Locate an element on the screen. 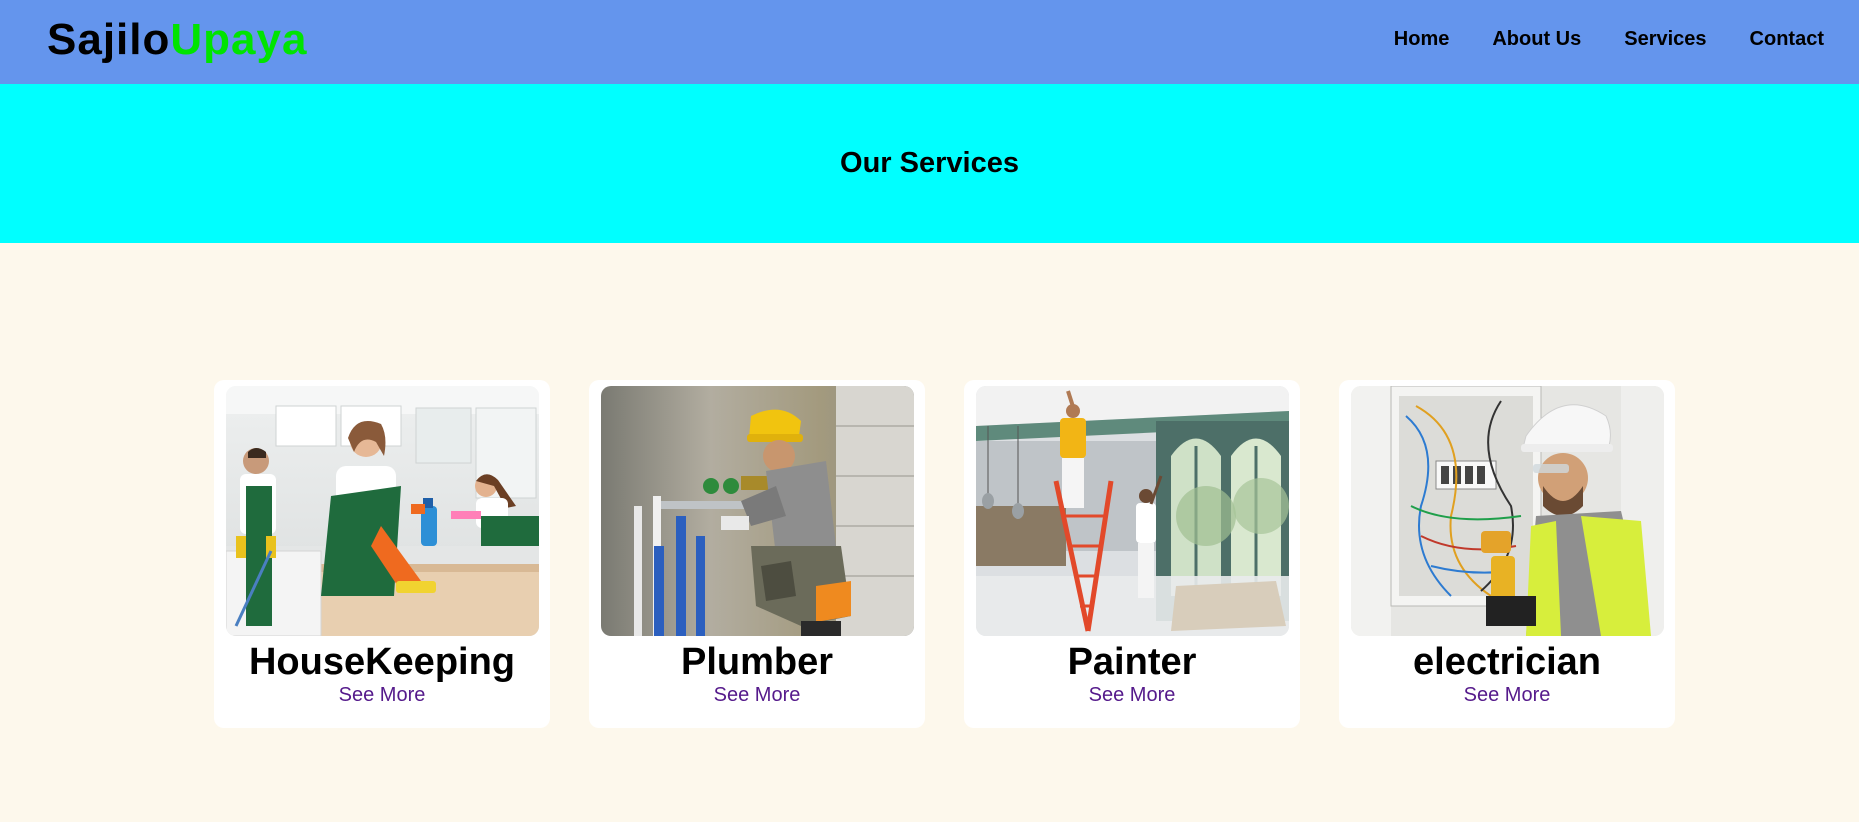 The width and height of the screenshot is (1859, 822). nav-link-contact: Contact is located at coordinates (1787, 39).